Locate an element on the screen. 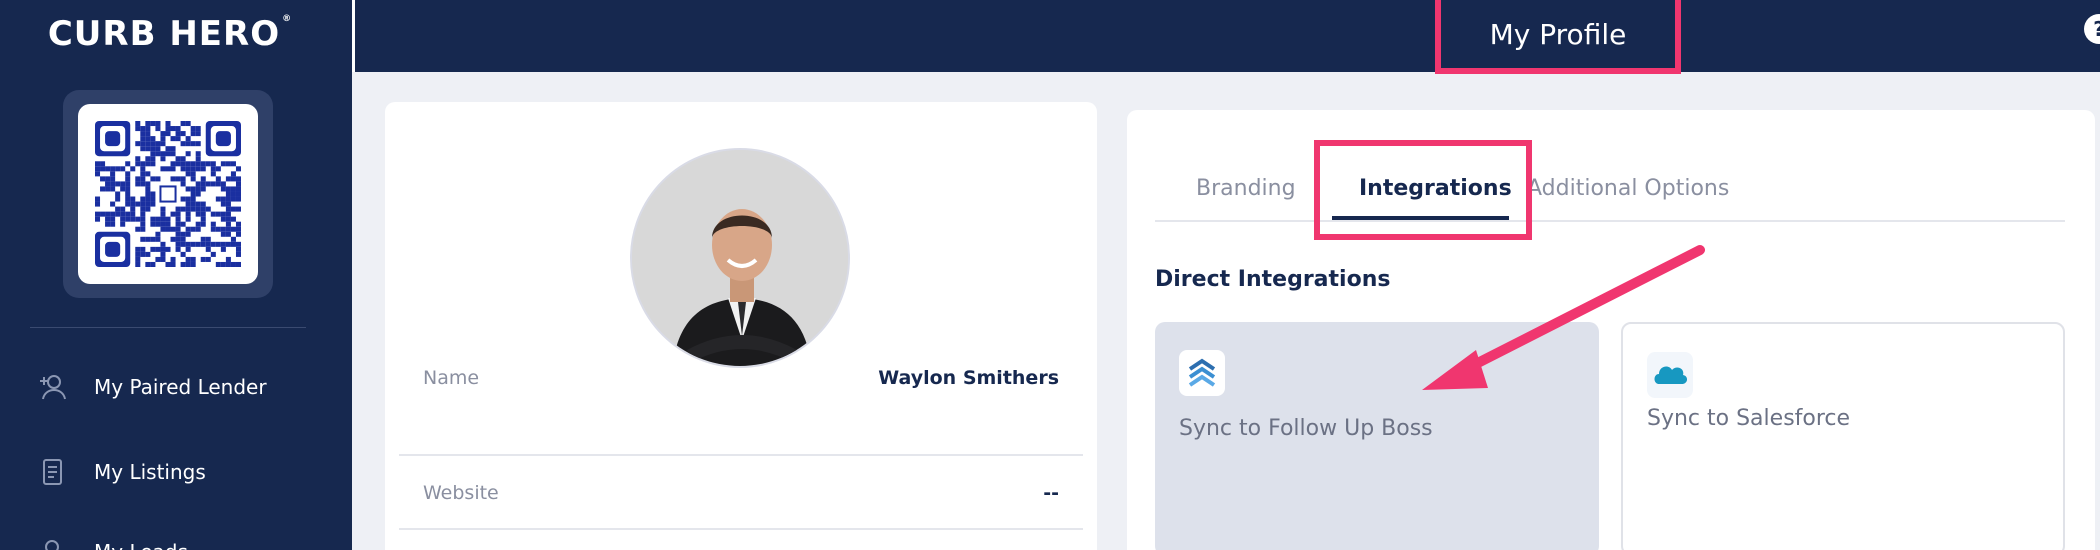  field-value: Waylon Smithers is located at coordinates (968, 378).